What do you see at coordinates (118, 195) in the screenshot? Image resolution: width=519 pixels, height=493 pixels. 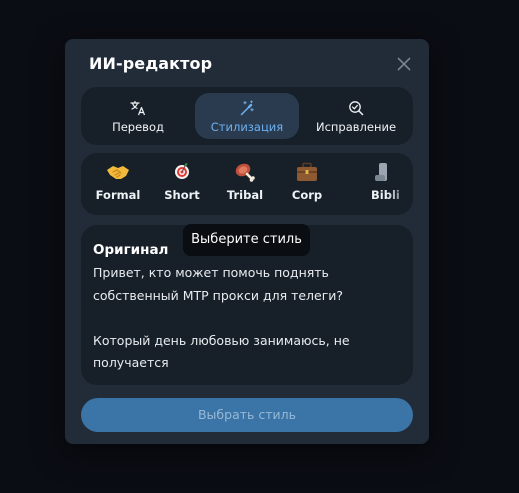 I see `style-formal-label: Formal` at bounding box center [118, 195].